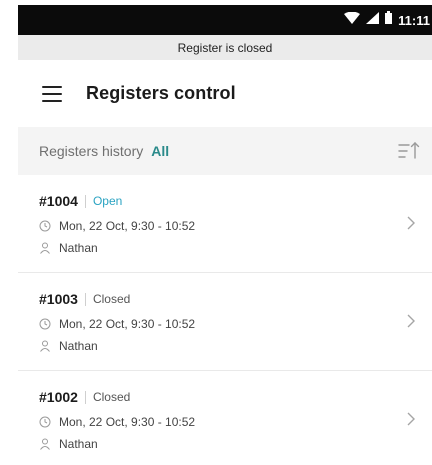  What do you see at coordinates (414, 20) in the screenshot?
I see `status-time: 11:11` at bounding box center [414, 20].